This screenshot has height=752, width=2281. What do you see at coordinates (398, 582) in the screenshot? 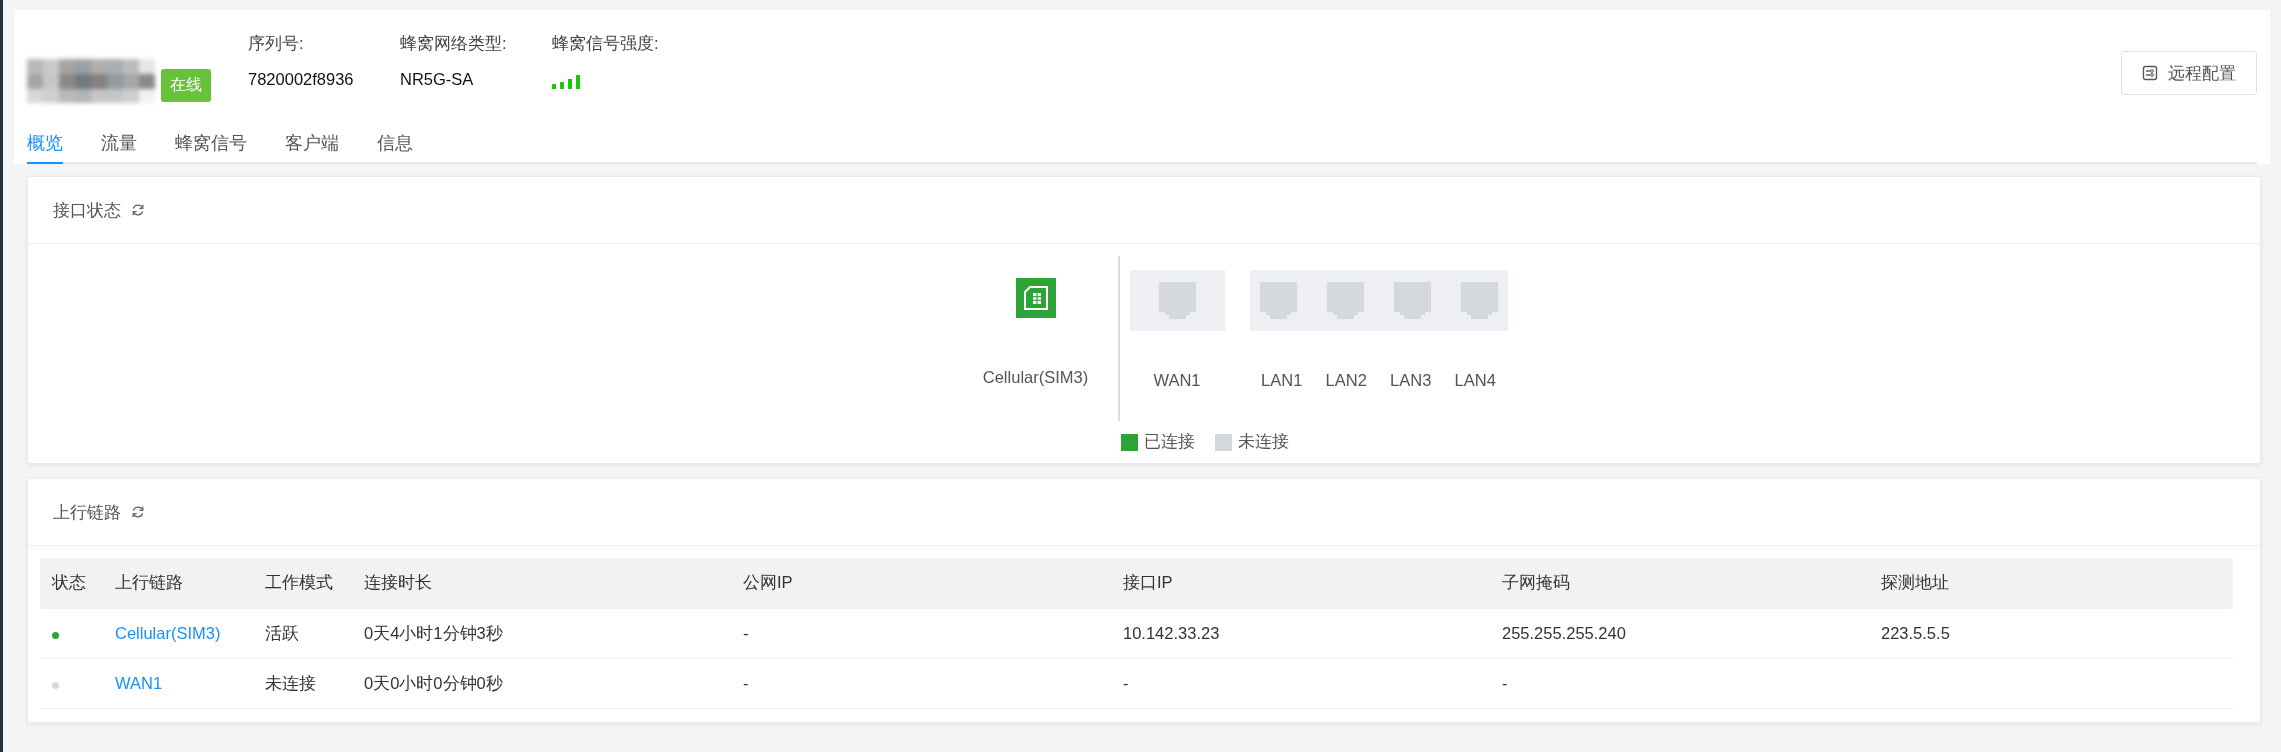
I see `column-header: 连接时长` at bounding box center [398, 582].